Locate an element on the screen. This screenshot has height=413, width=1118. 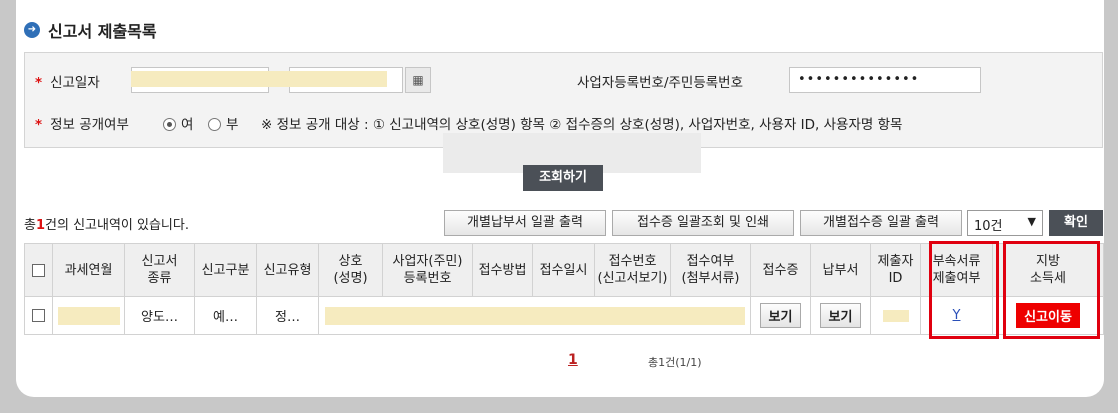
redacted-period is located at coordinates (88, 315).